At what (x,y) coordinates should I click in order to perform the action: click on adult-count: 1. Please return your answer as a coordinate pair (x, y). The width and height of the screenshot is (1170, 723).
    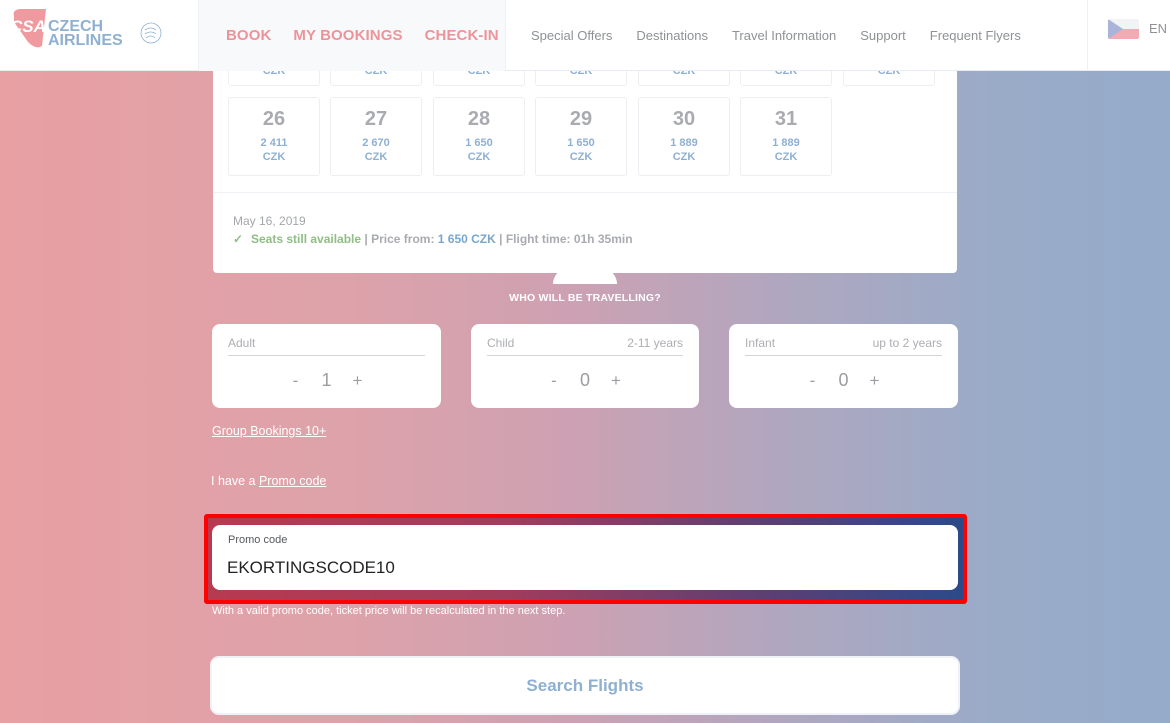
    Looking at the image, I should click on (326, 380).